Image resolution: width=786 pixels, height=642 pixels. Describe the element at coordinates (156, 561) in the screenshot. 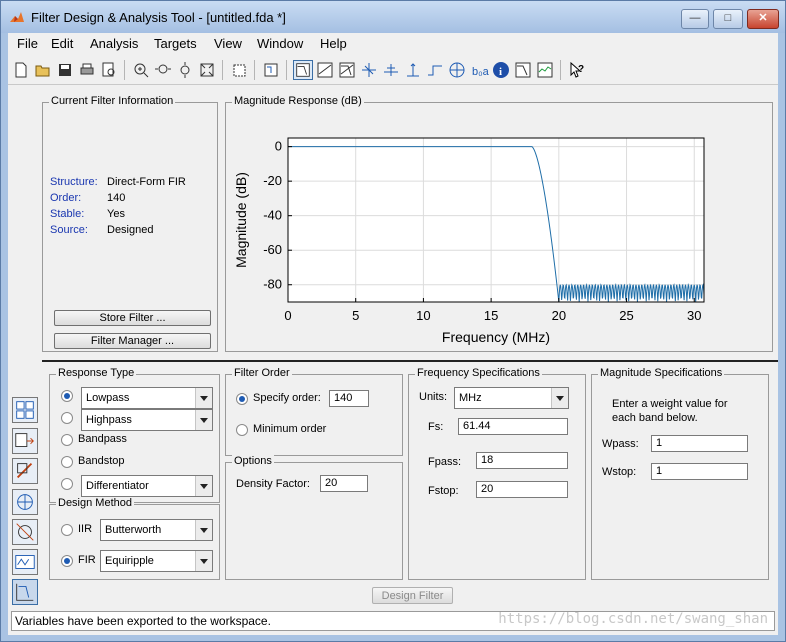

I see `fir-method-select: Equiripple` at that location.